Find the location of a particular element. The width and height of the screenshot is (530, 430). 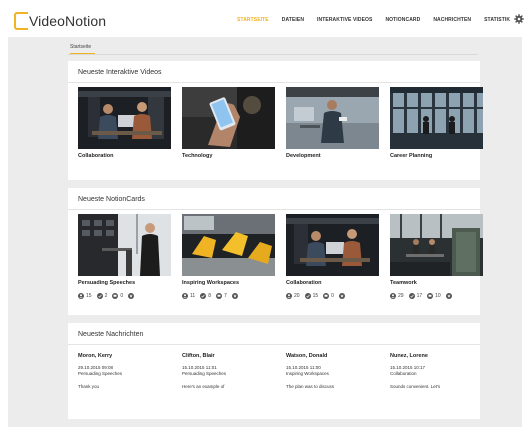

logo-text: VideoNotion is located at coordinates (68, 21).